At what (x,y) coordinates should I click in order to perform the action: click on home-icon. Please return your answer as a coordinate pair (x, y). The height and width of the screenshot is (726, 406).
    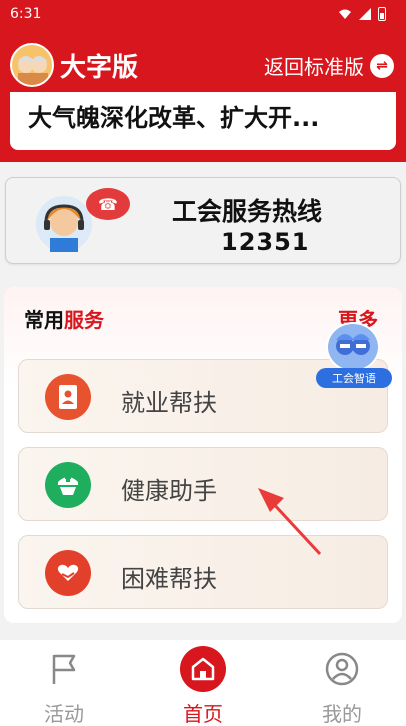
    Looking at the image, I should click on (203, 669).